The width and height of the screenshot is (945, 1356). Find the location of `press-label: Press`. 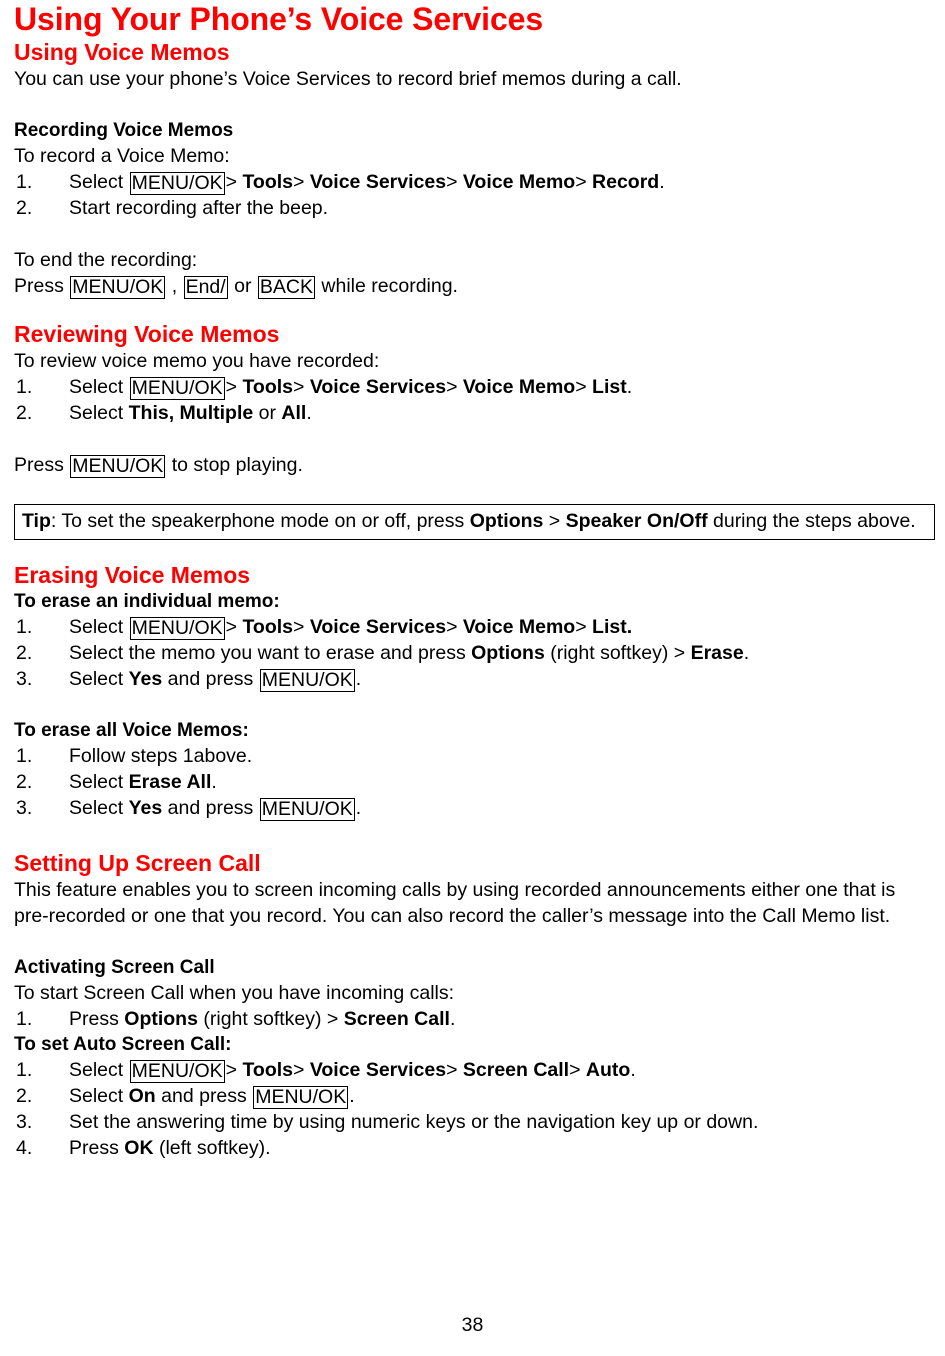

press-label: Press is located at coordinates (39, 465).